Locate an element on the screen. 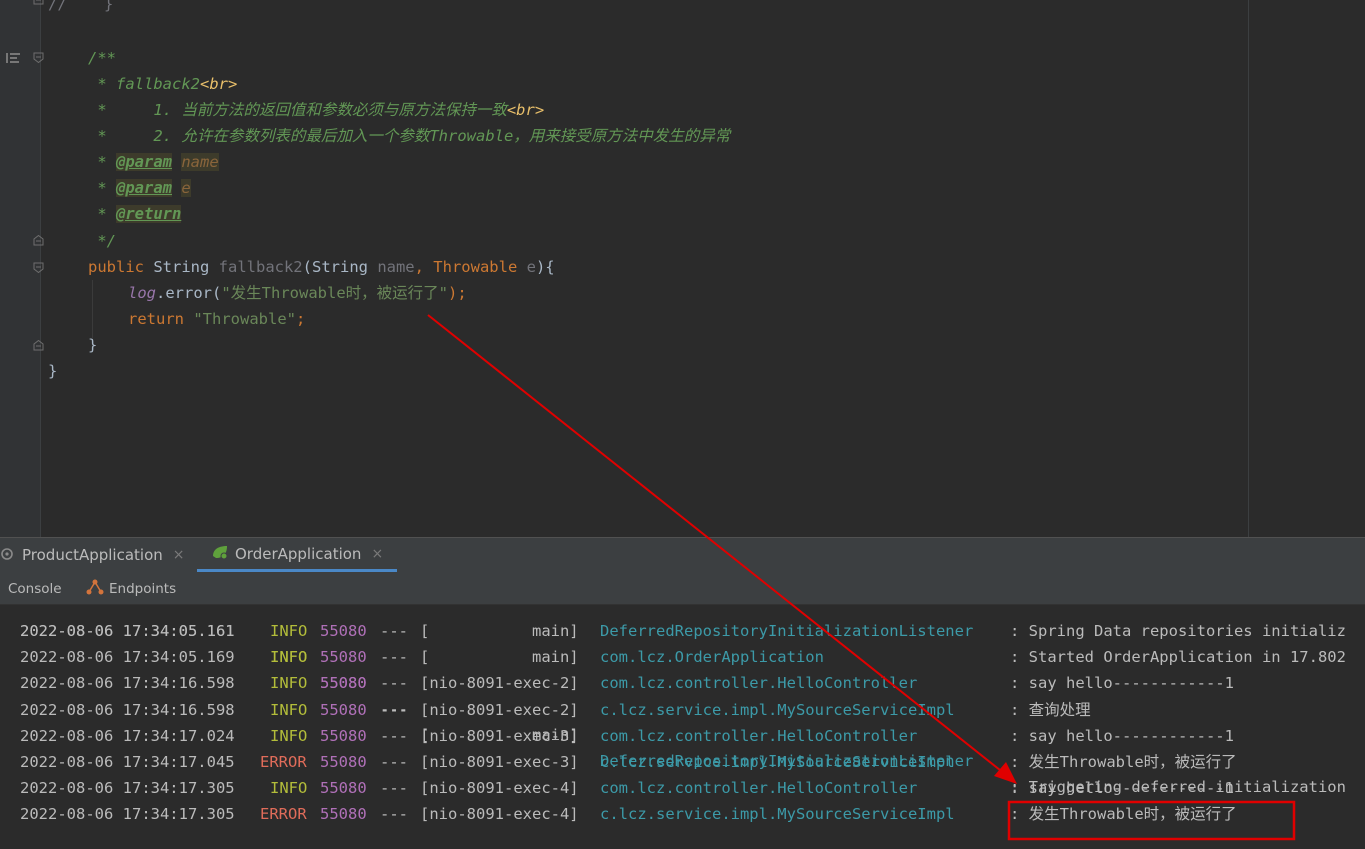 The height and width of the screenshot is (849, 1365). string-literal: "发生Throwable时，被运行了" is located at coordinates (334, 293).